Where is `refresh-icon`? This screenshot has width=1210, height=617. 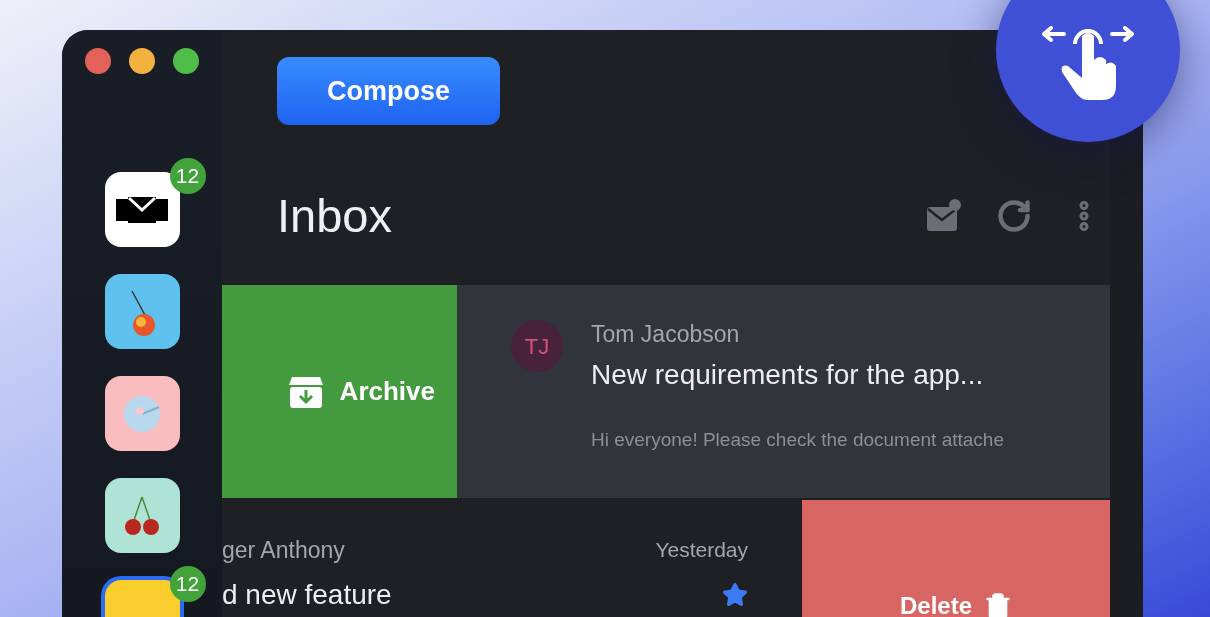
refresh-icon is located at coordinates (1014, 216).